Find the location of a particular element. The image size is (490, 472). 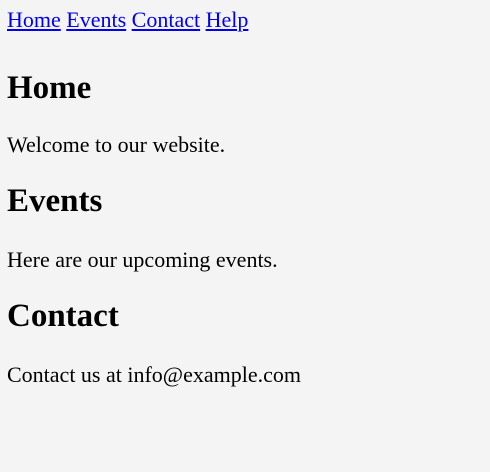

events-heading: Events is located at coordinates (55, 201).